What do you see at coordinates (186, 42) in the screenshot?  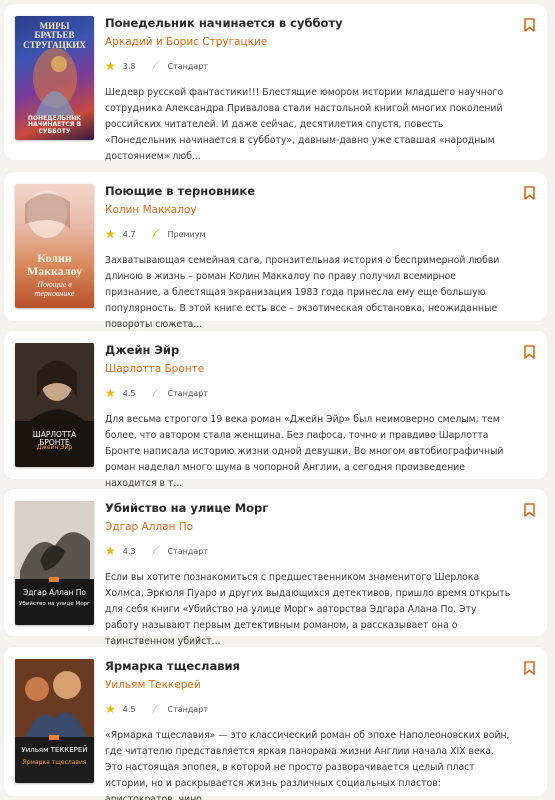 I see `book-author-link: Аркадий и Борис Стругацкие` at bounding box center [186, 42].